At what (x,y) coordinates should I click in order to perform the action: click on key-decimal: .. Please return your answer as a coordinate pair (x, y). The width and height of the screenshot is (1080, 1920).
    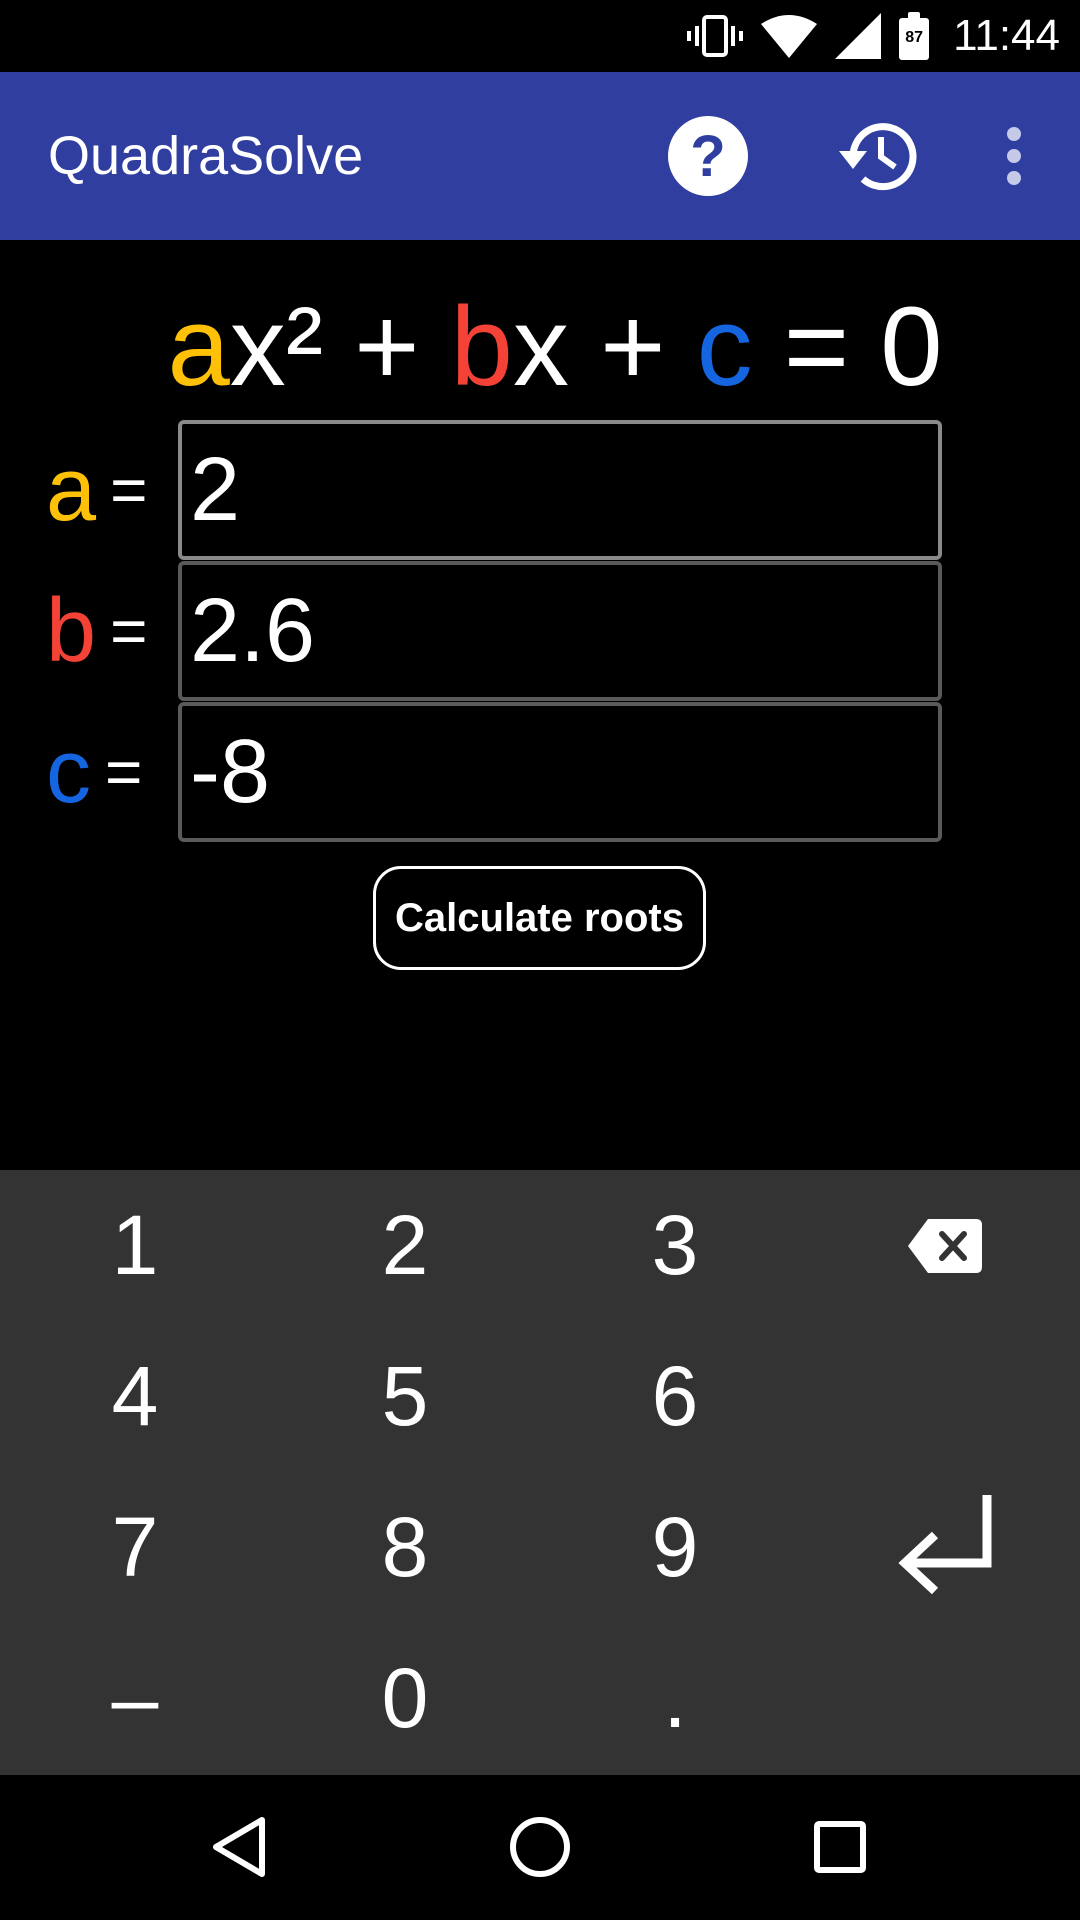
    Looking at the image, I should click on (675, 1698).